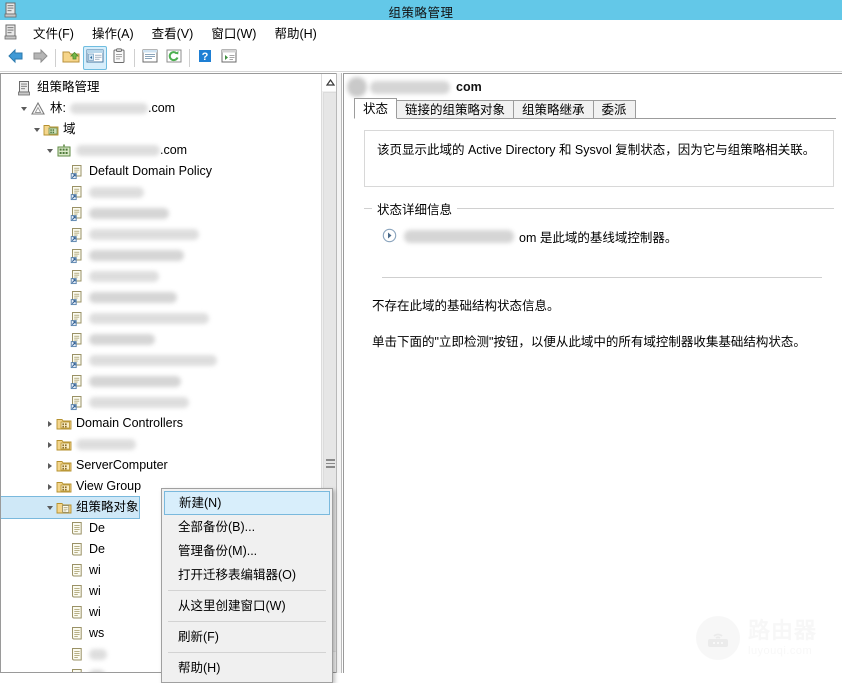 The width and height of the screenshot is (842, 683). What do you see at coordinates (64, 508) in the screenshot?
I see `gpo-container-icon` at bounding box center [64, 508].